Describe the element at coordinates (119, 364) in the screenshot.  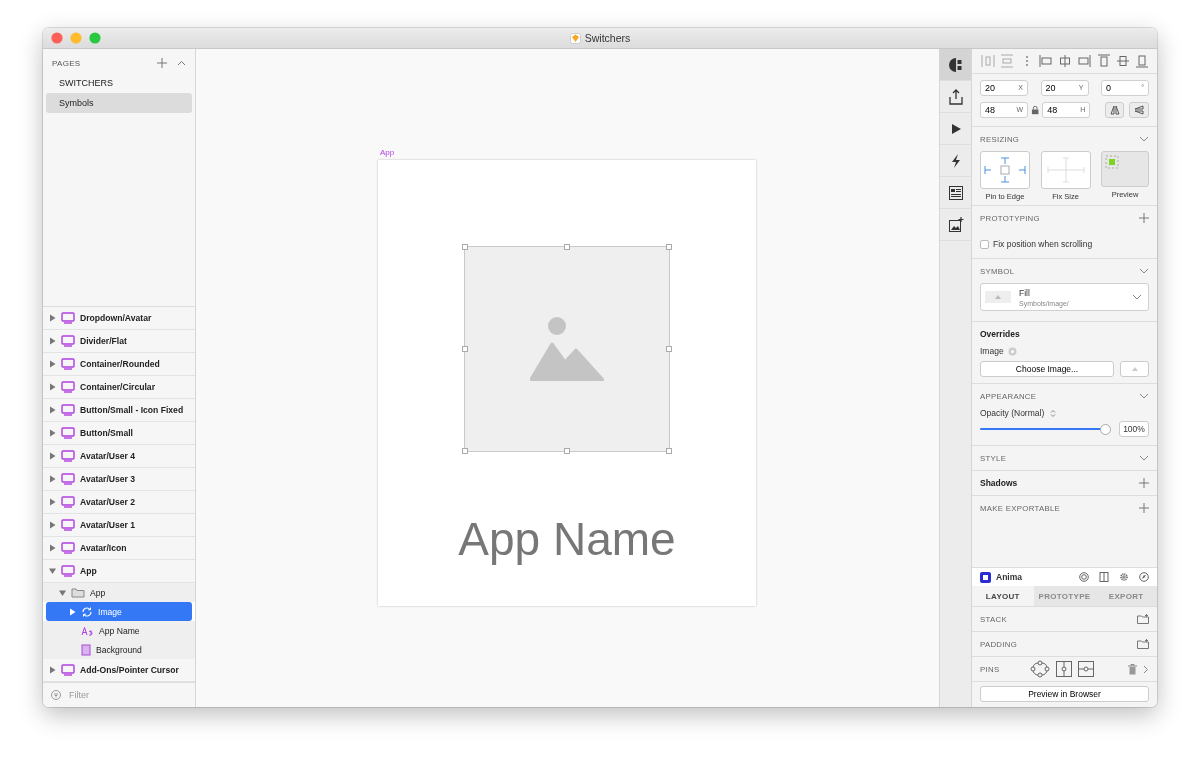
I see `layer-row: Container/Rounded` at that location.